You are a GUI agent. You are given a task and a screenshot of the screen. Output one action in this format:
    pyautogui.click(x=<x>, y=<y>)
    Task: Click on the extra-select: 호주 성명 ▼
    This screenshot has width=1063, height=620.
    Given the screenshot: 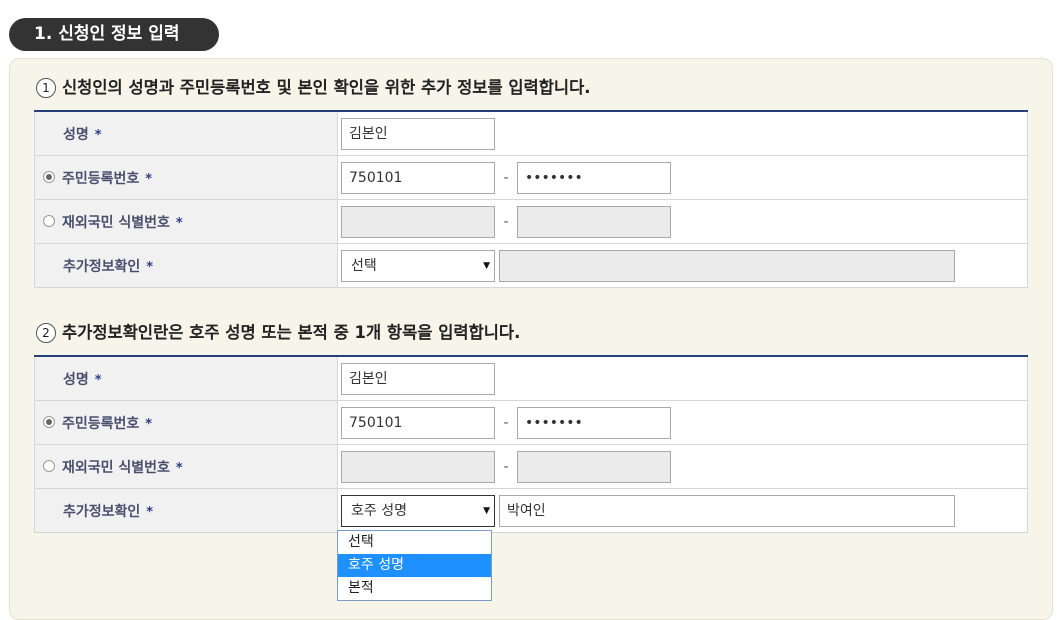 What is the action you would take?
    pyautogui.click(x=418, y=510)
    